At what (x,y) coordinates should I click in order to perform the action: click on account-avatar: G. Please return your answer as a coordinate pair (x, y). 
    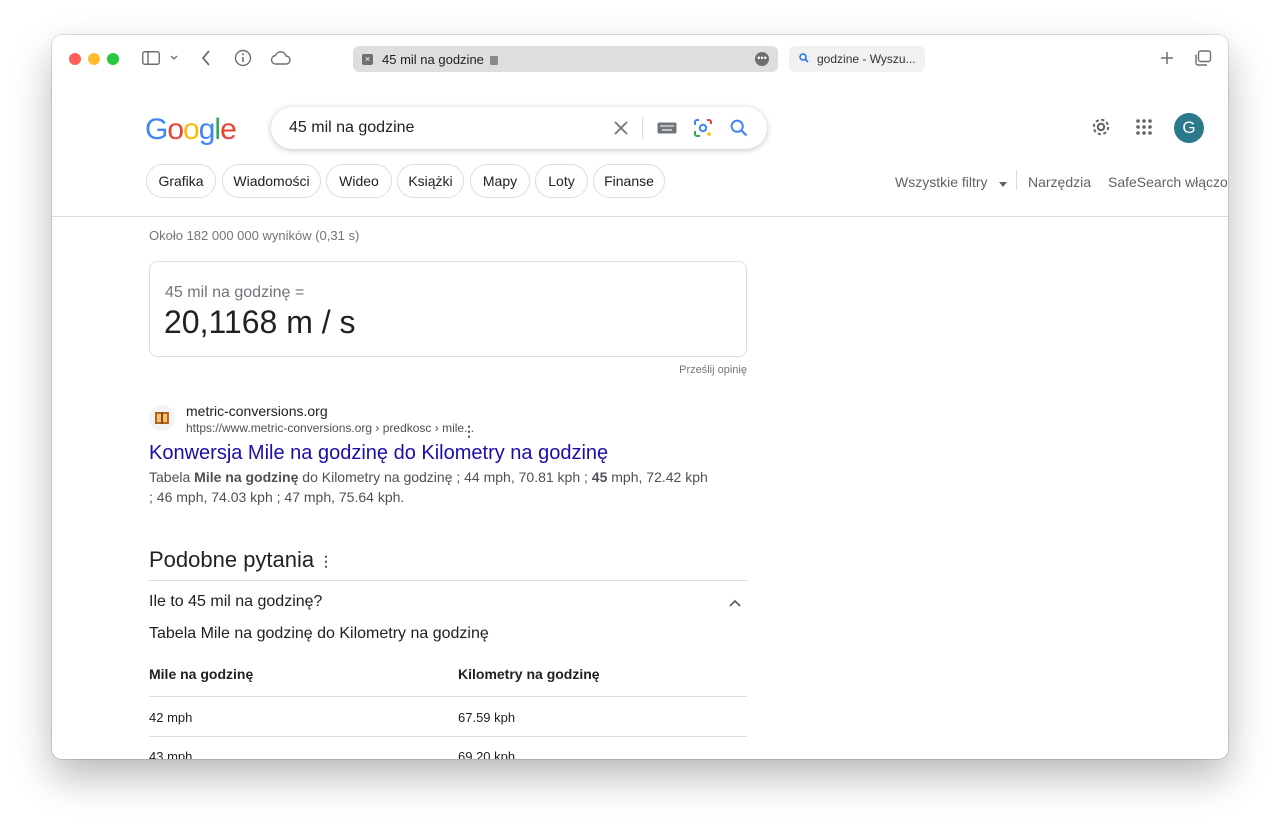
    Looking at the image, I should click on (1189, 128).